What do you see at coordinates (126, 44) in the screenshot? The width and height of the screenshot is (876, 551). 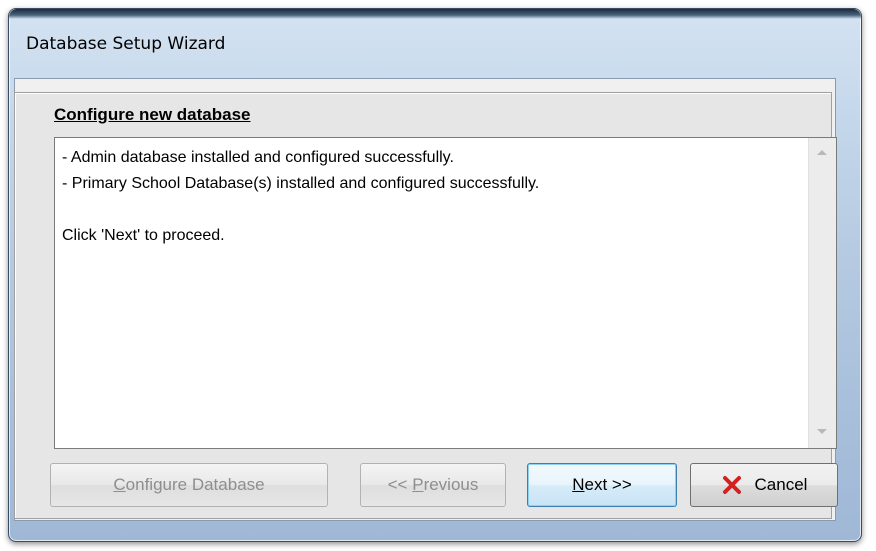 I see `window-title: Database Setup Wizard` at bounding box center [126, 44].